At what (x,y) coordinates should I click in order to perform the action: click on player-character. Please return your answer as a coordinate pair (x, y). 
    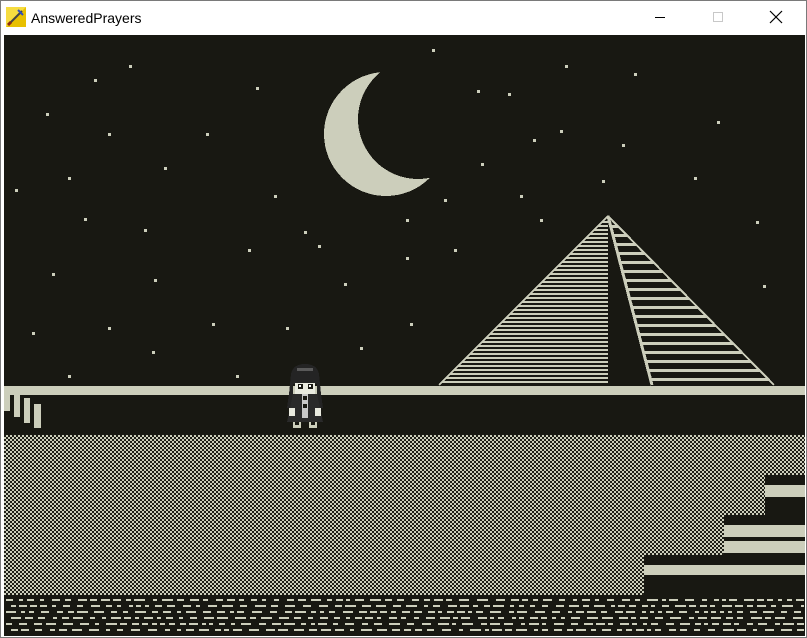
    Looking at the image, I should click on (305, 396).